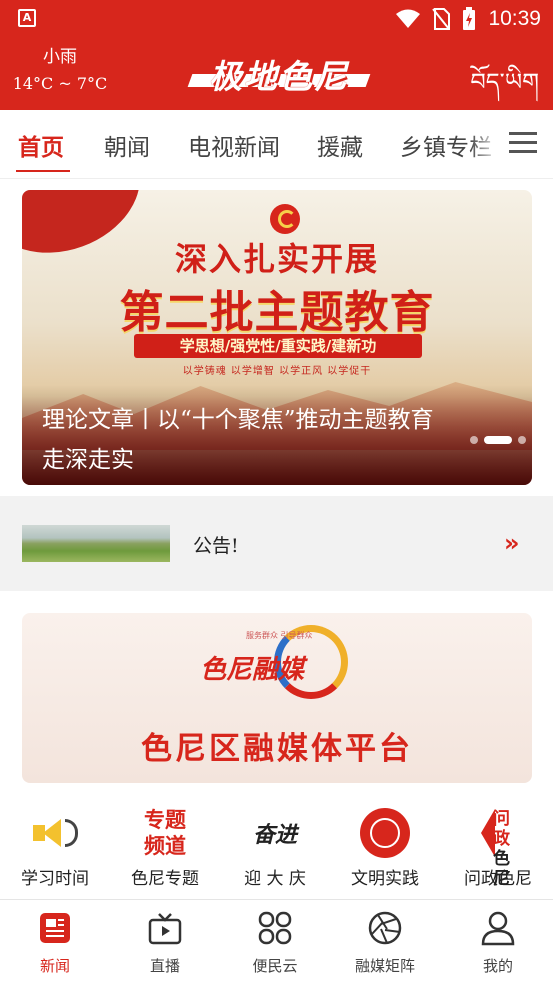 Image resolution: width=553 pixels, height=984 pixels. Describe the element at coordinates (523, 143) in the screenshot. I see `menu-icon` at that location.